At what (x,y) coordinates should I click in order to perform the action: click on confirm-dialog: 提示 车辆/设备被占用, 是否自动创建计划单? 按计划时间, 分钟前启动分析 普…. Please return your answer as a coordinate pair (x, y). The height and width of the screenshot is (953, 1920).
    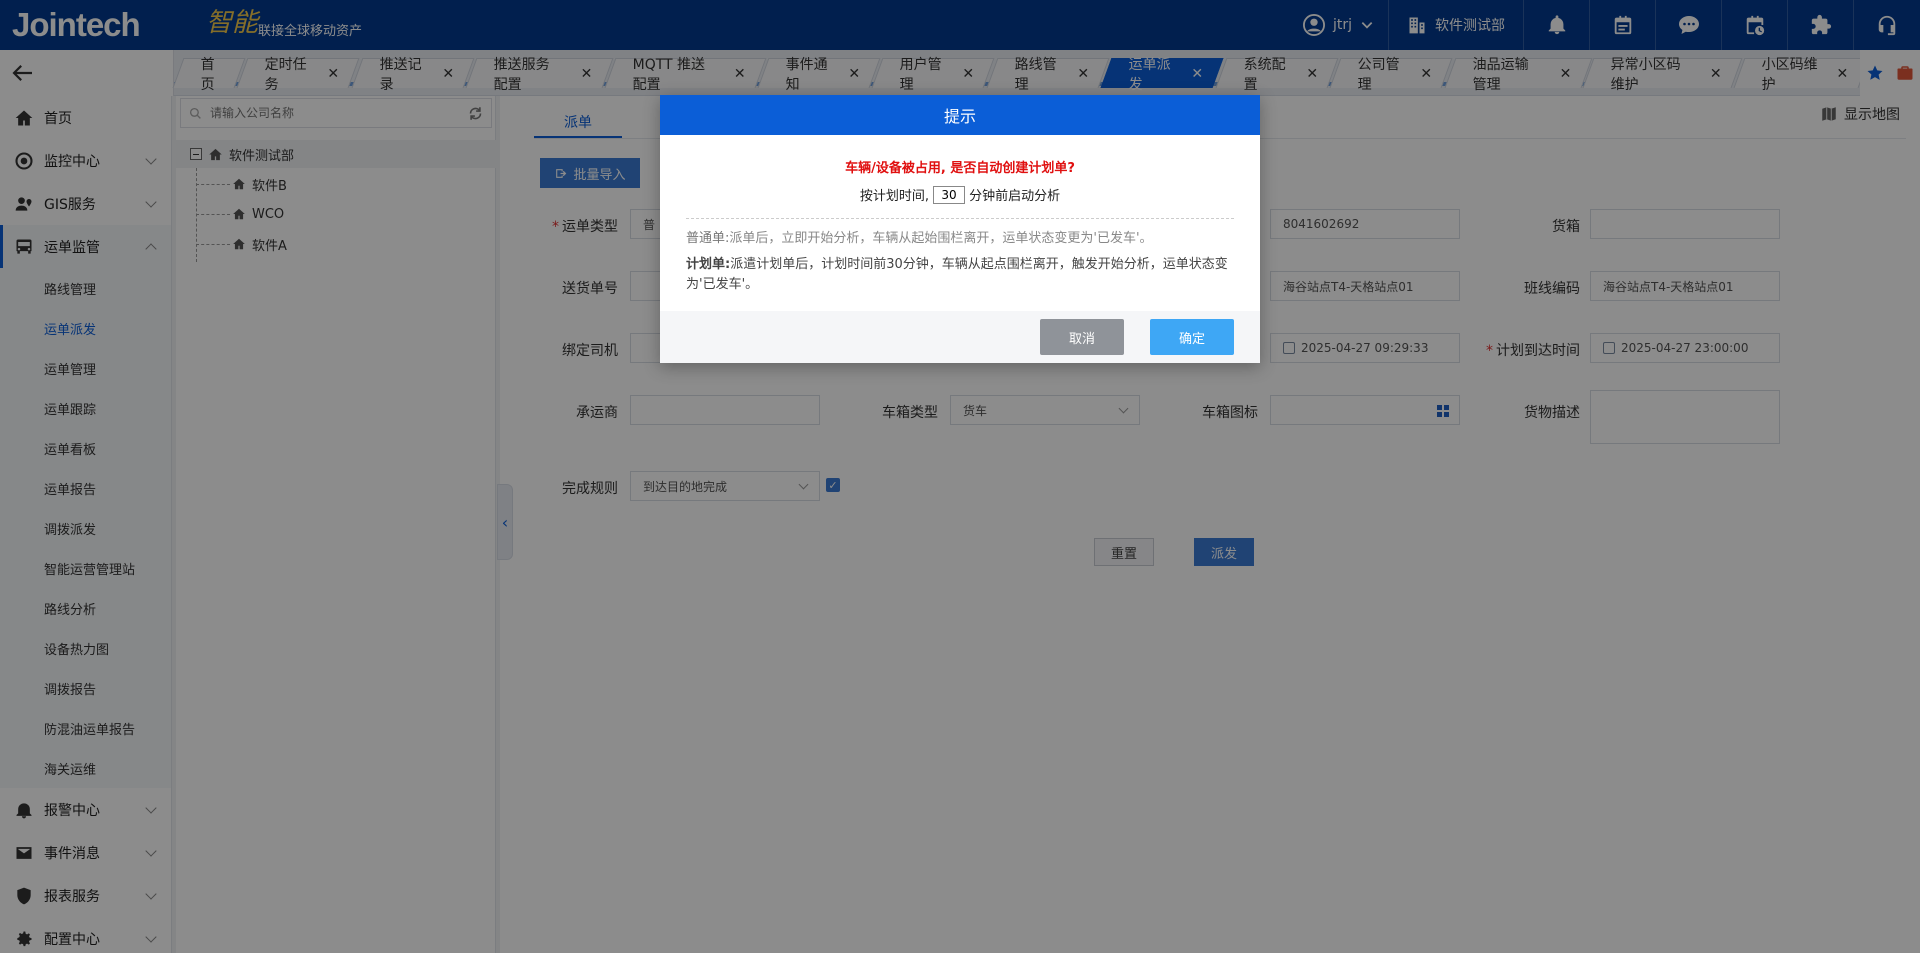
    Looking at the image, I should click on (960, 229).